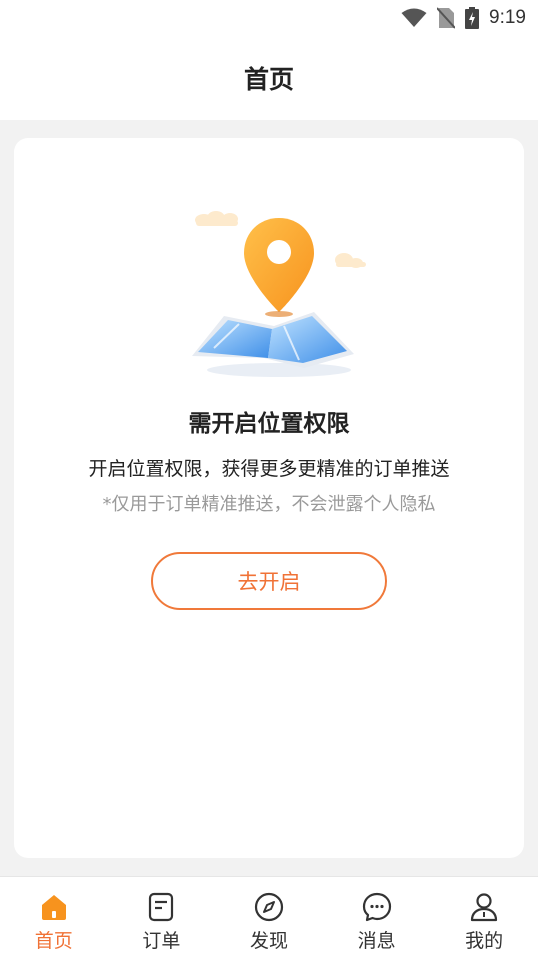 The image size is (538, 961). Describe the element at coordinates (472, 18) in the screenshot. I see `battery-charging-icon` at that location.